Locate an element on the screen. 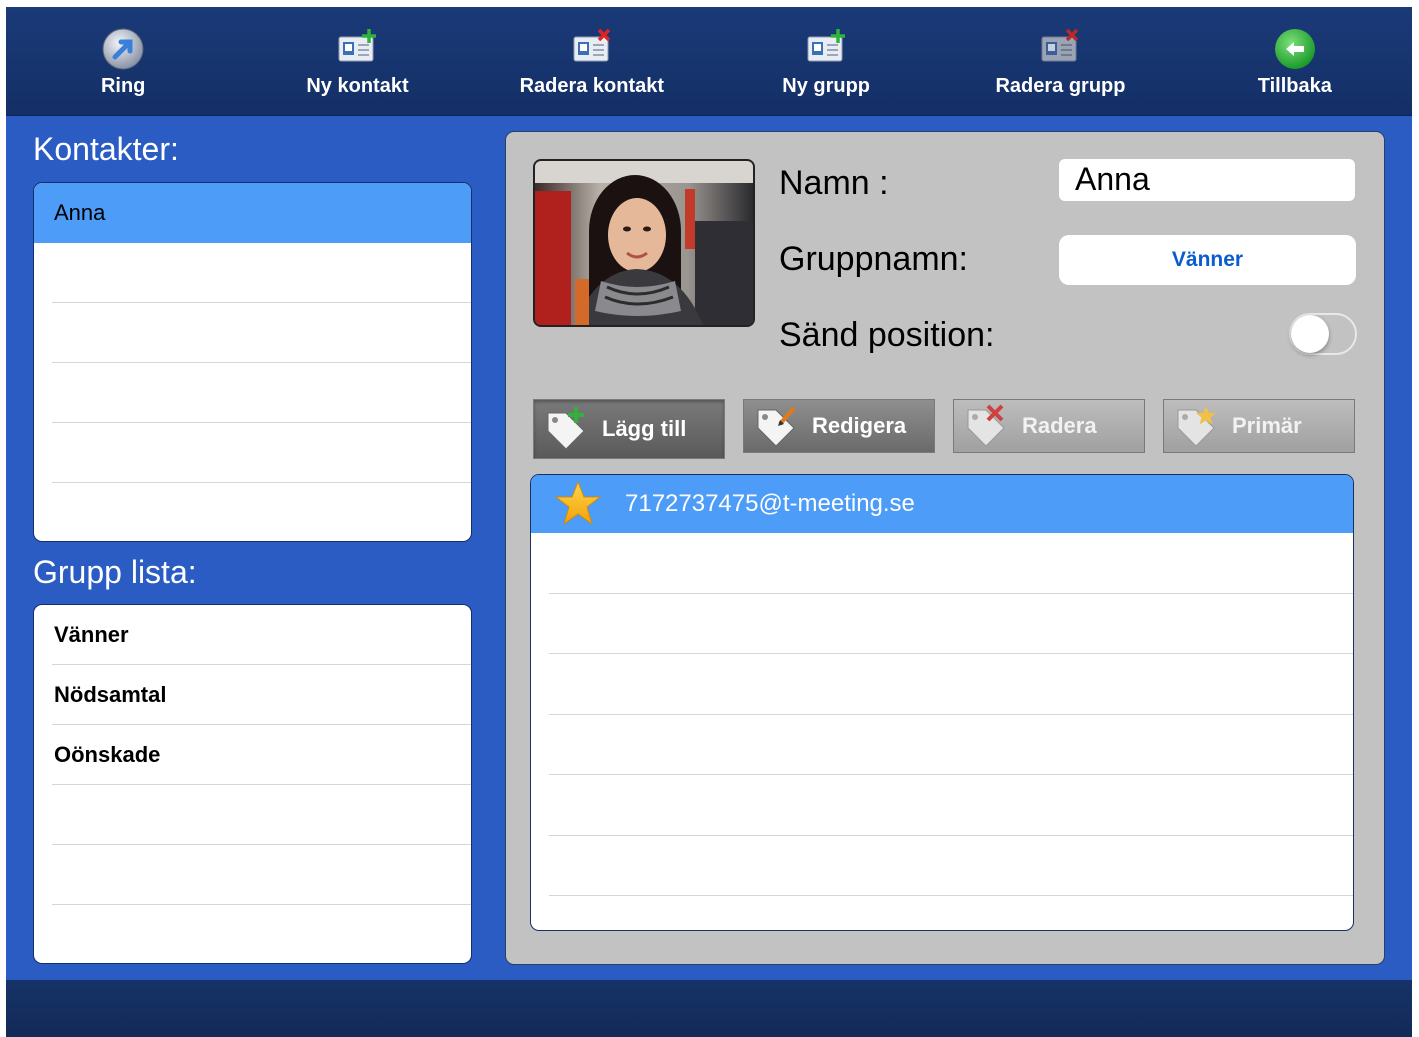 This screenshot has width=1419, height=1037. delete-contact-label: Radera kontakt is located at coordinates (592, 86).